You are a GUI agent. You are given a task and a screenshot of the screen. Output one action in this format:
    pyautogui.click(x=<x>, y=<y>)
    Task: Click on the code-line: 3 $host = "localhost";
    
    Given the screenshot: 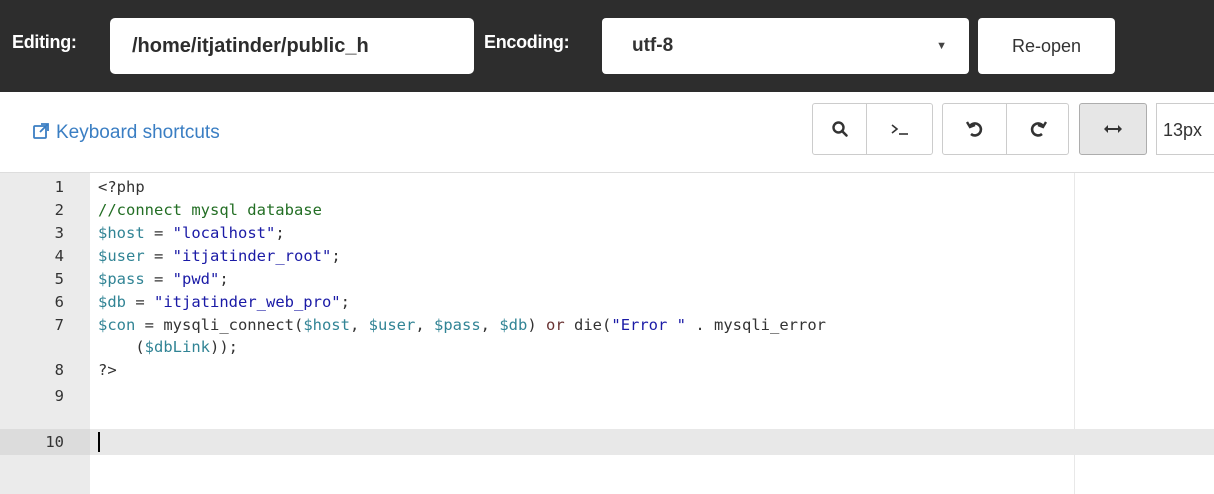 What is the action you would take?
    pyautogui.click(x=607, y=233)
    